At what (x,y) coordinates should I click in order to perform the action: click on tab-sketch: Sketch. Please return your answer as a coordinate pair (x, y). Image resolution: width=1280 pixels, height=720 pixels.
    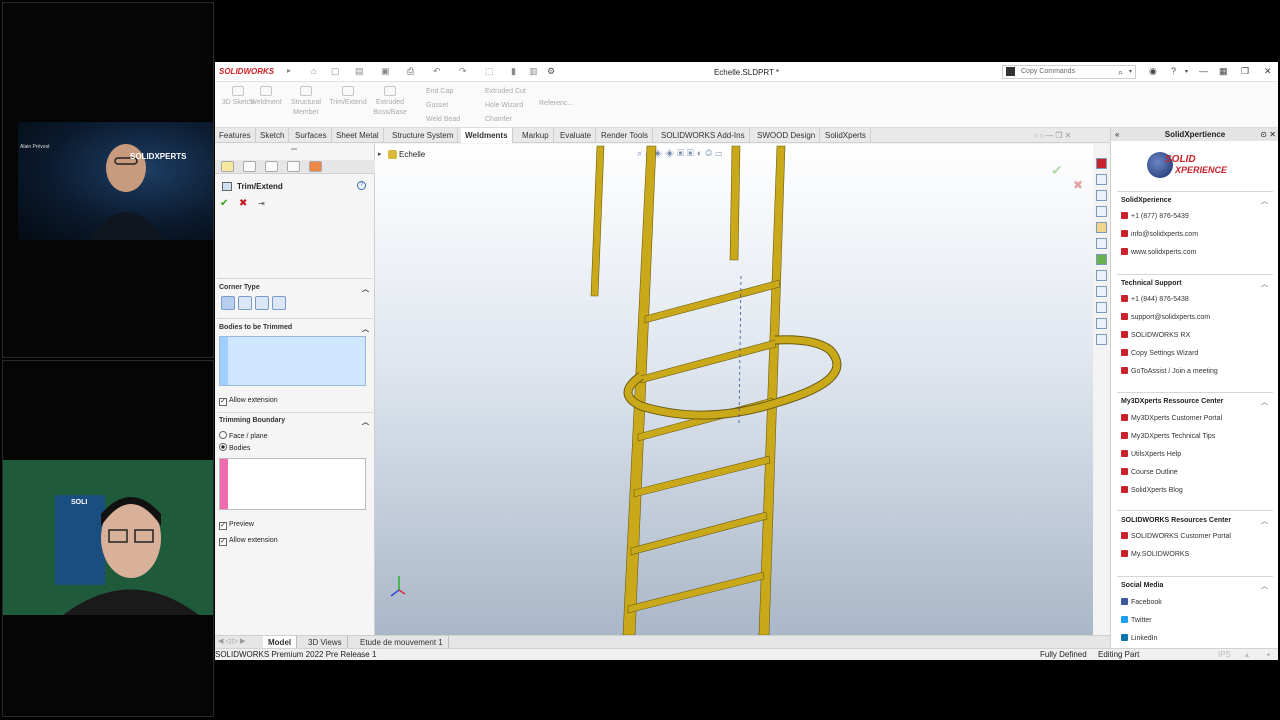
    Looking at the image, I should click on (273, 135).